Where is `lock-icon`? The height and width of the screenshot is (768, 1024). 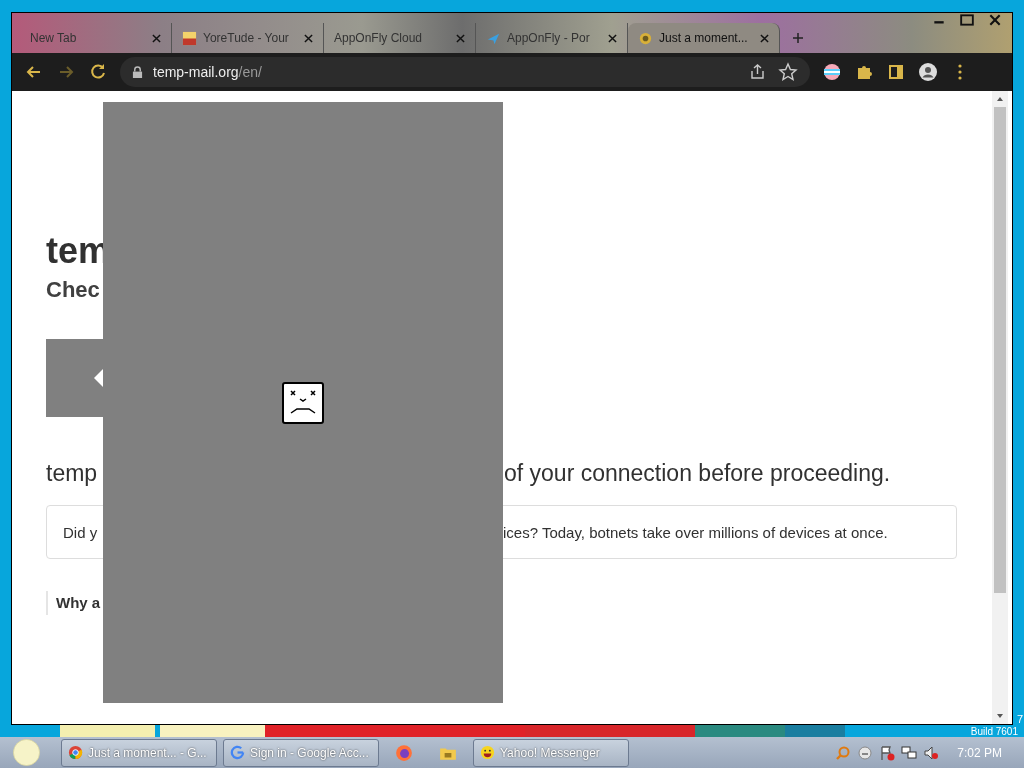 lock-icon is located at coordinates (137, 72).